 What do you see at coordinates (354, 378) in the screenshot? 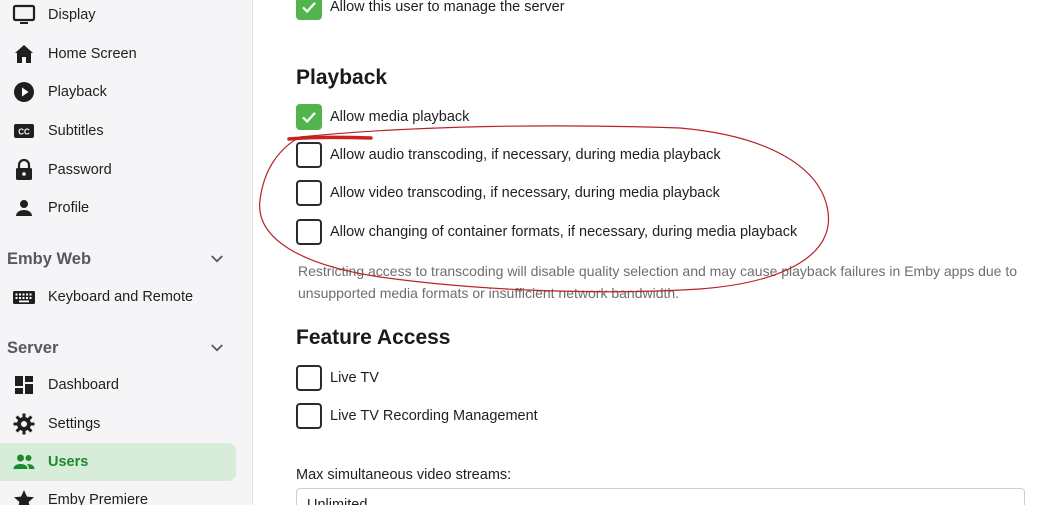
I see `checkbox-label: Live TV` at bounding box center [354, 378].